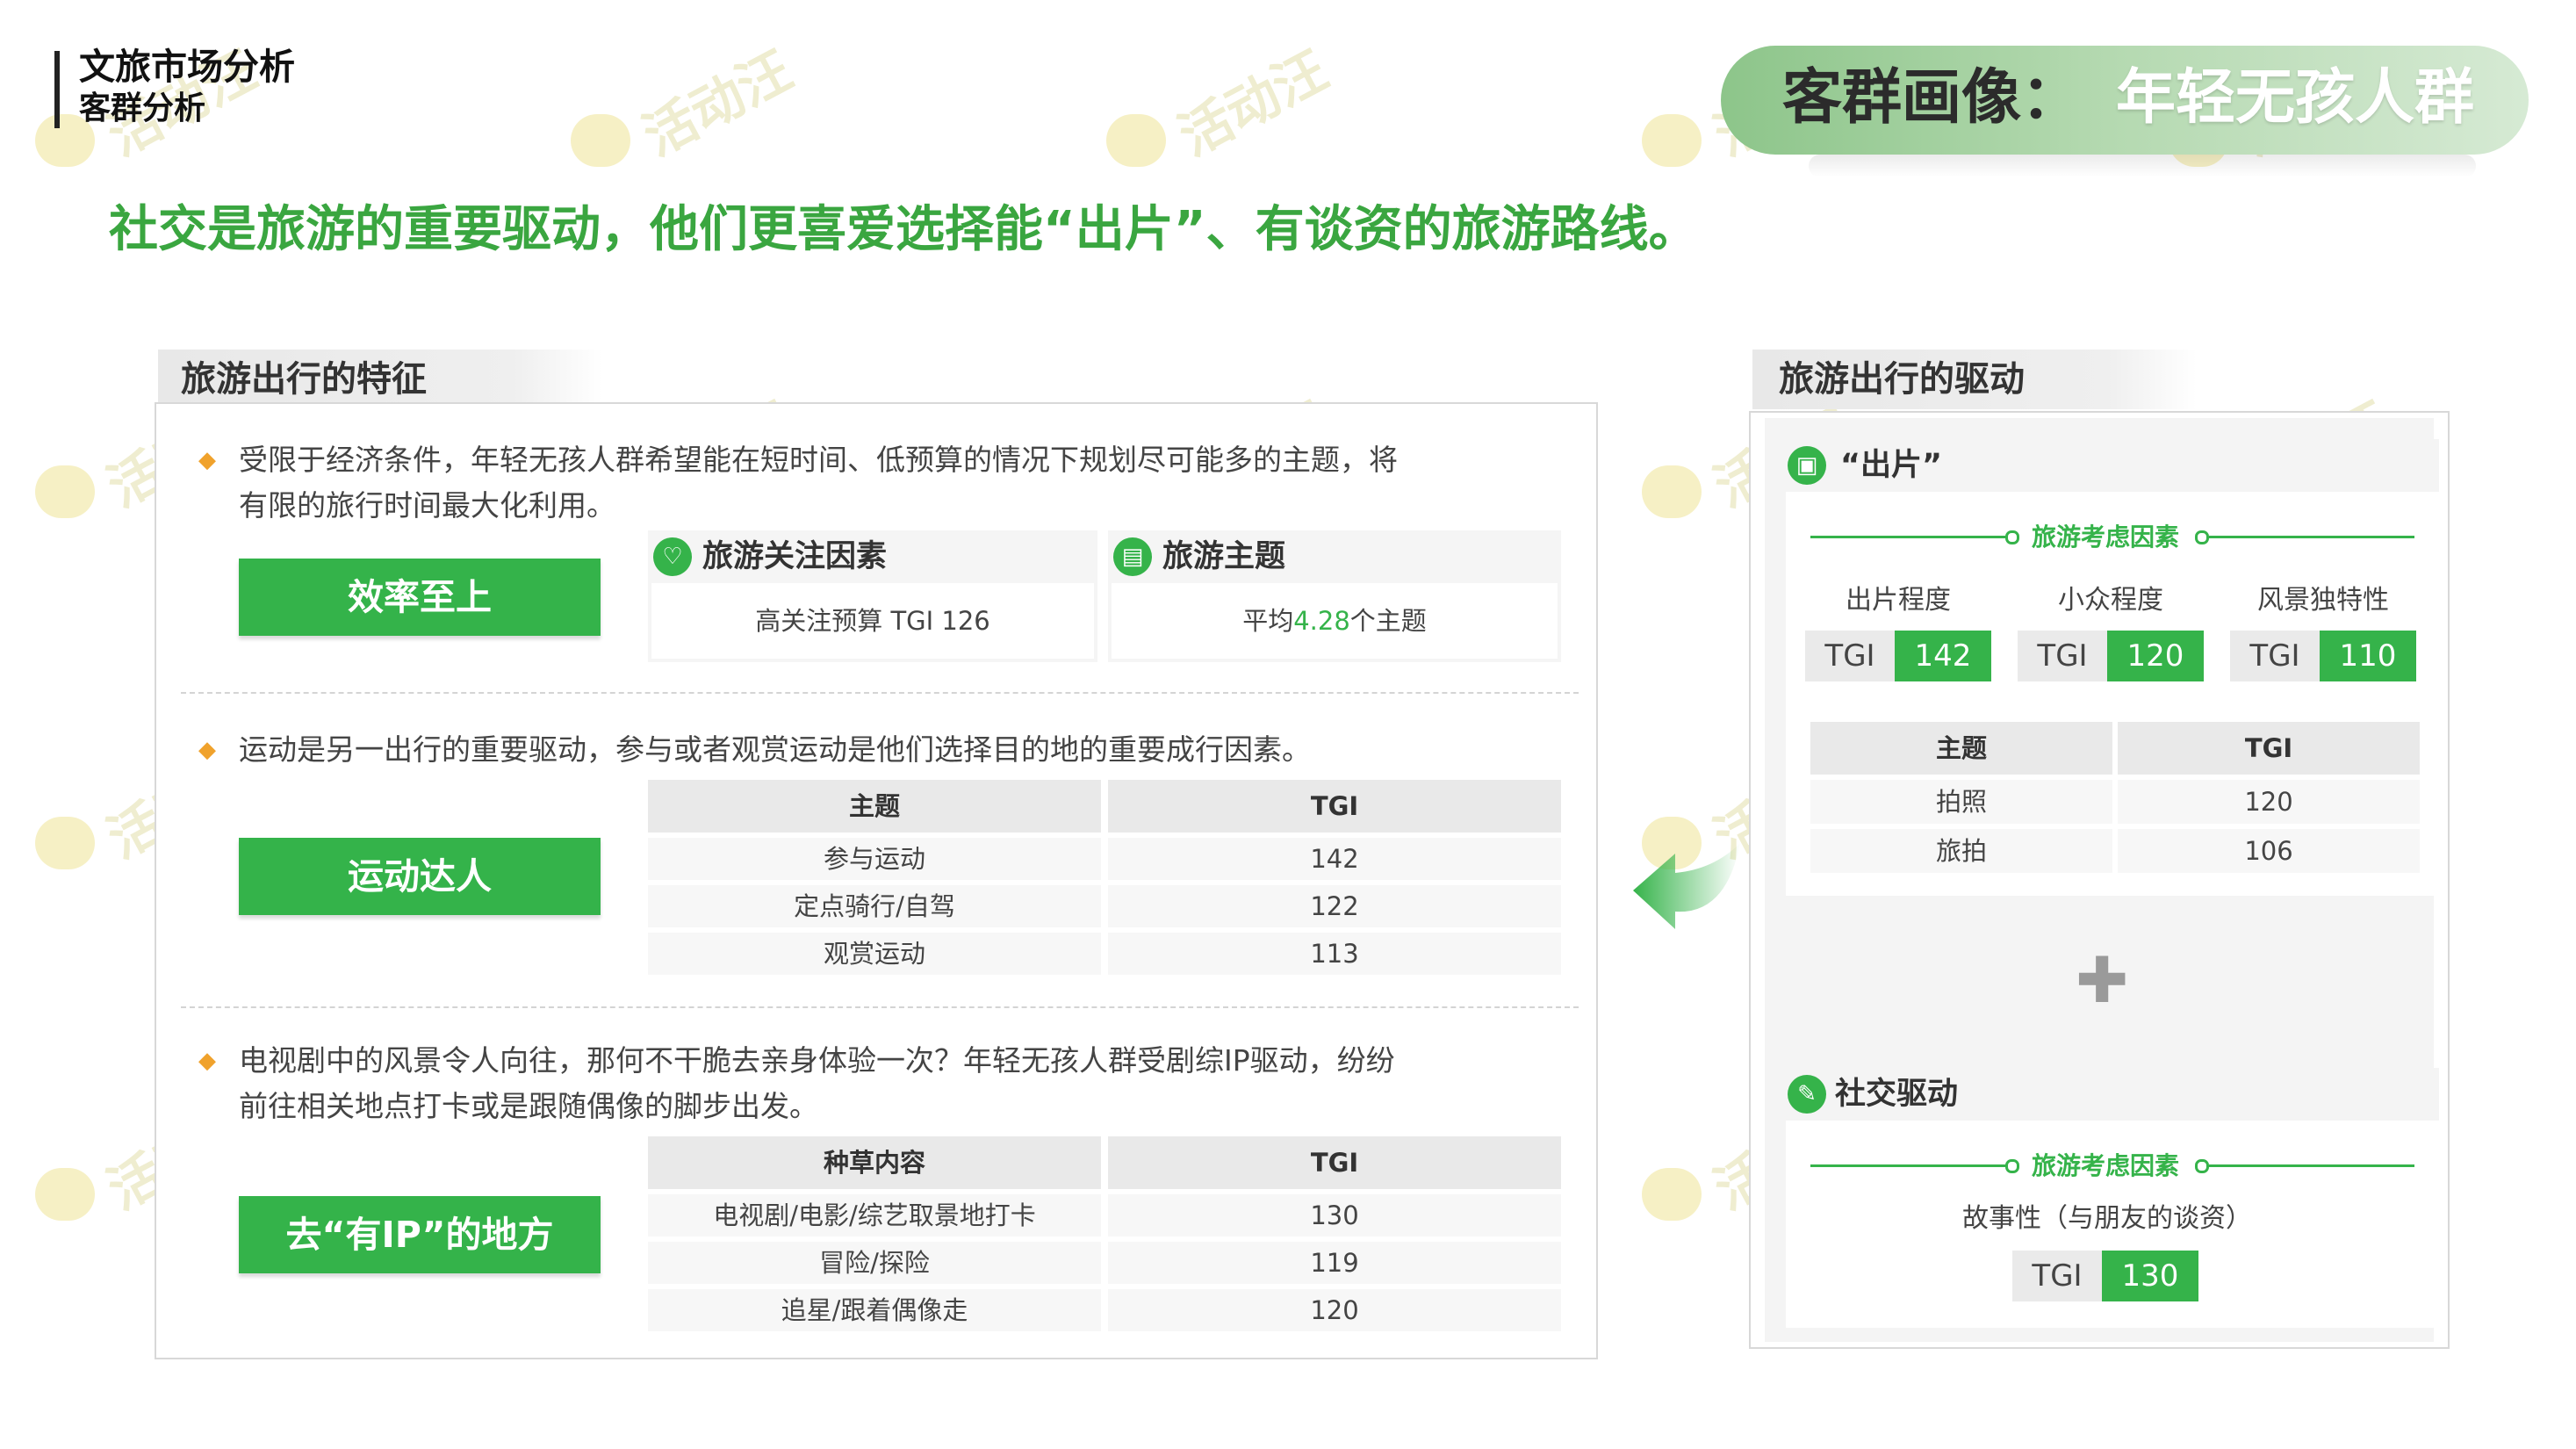 The image size is (2576, 1449). Describe the element at coordinates (420, 597) in the screenshot. I see `efficiency-button: 效率至上` at that location.